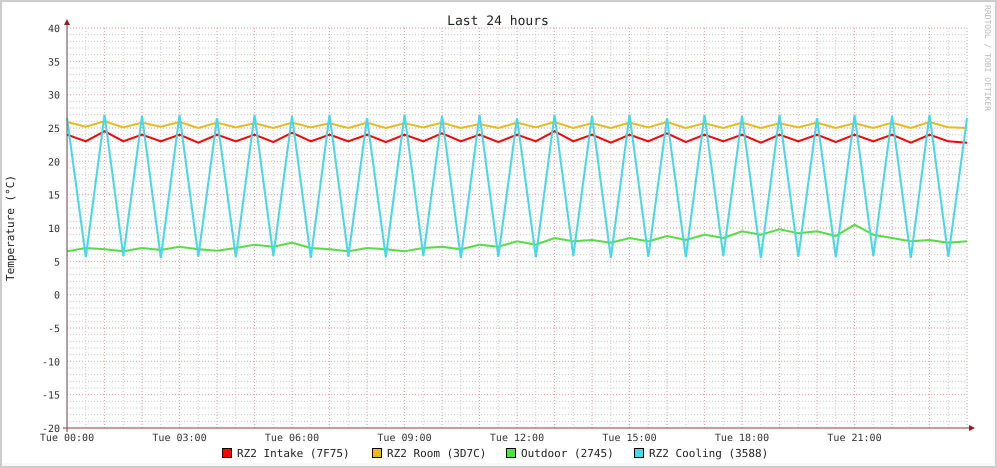  I want to click on chart-title: Last 24 hours, so click(498, 21).